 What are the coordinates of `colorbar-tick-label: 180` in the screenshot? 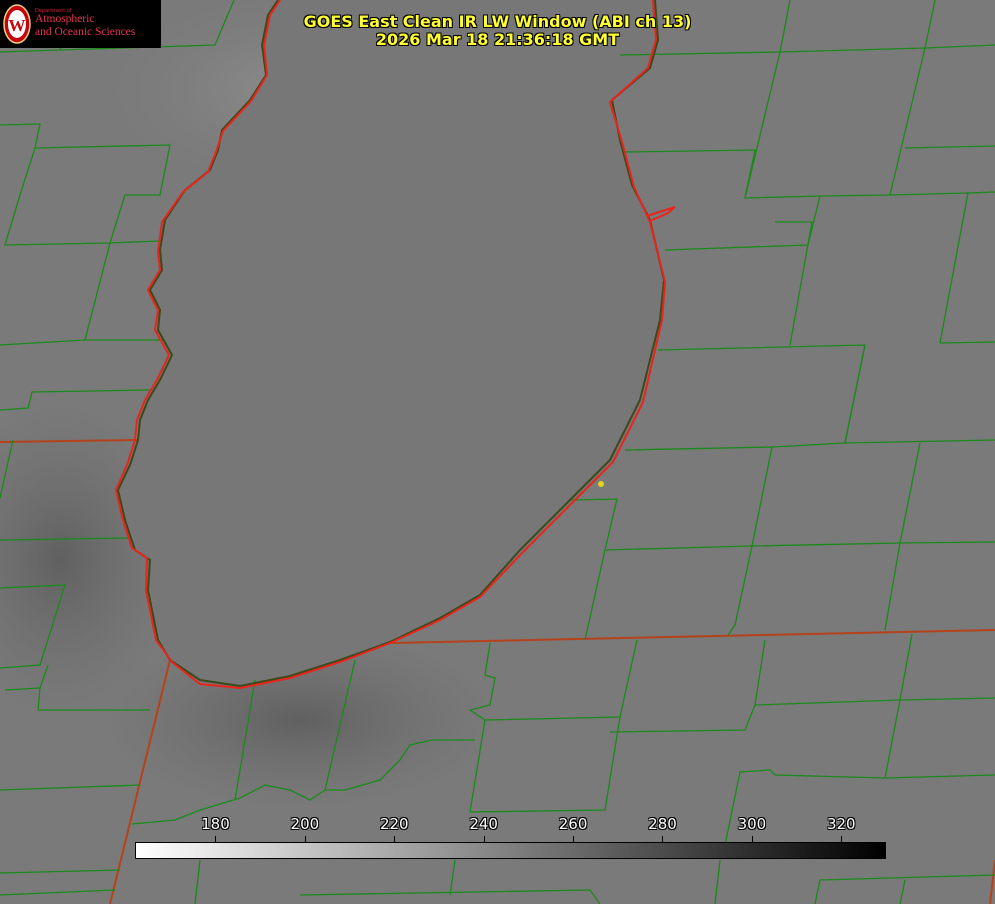 It's located at (215, 824).